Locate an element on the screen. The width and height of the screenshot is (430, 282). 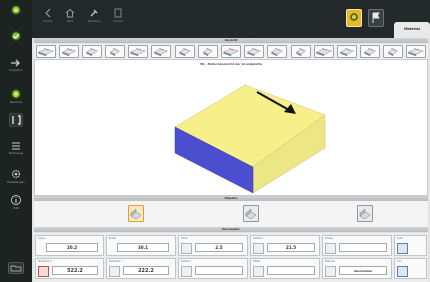
sidebar-item-label: Einstellungen is located at coordinates (16, 182).